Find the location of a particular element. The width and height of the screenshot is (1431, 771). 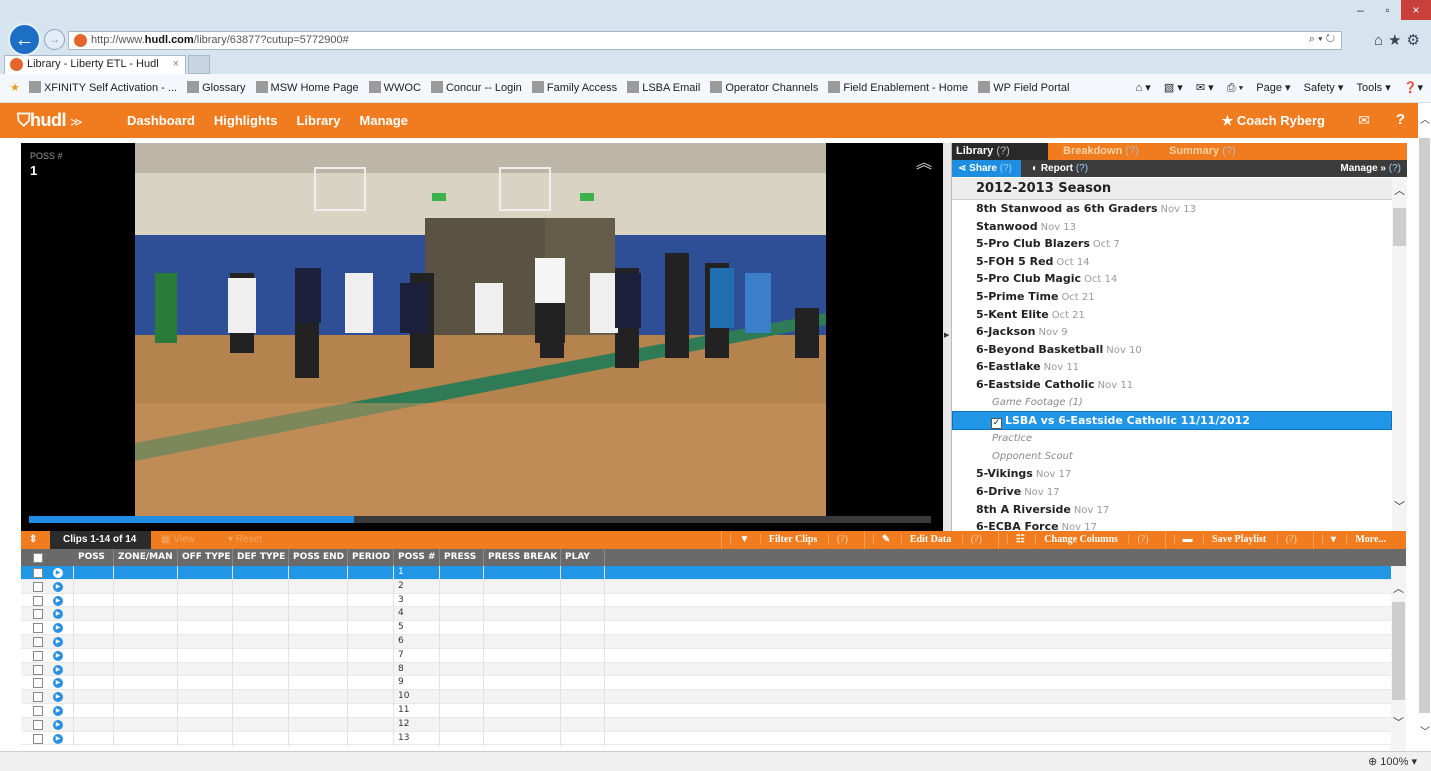

browser-tab: Library - Liberty ETL - Hudl × is located at coordinates (95, 64).